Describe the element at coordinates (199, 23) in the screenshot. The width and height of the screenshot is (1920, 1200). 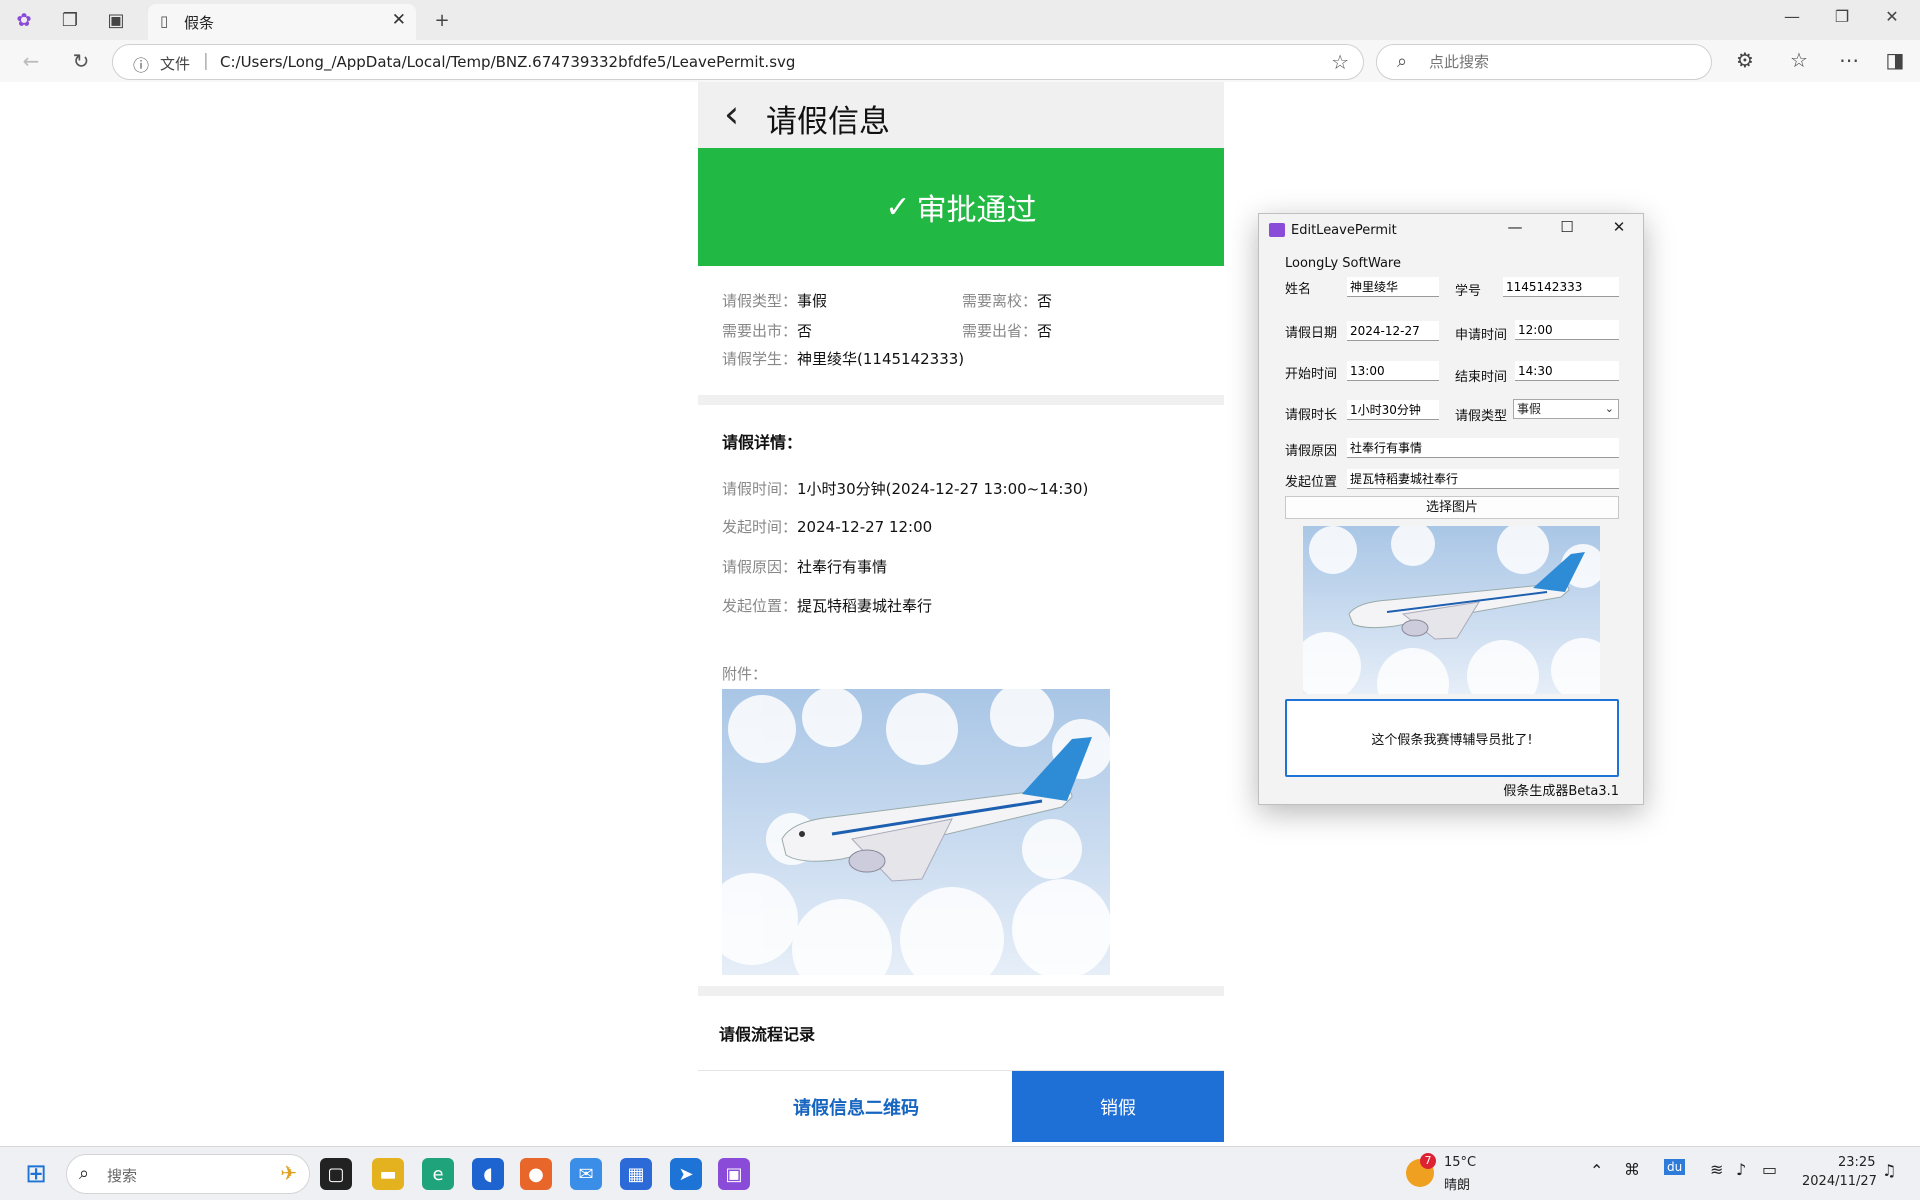
I see `tab-title: 假条` at that location.